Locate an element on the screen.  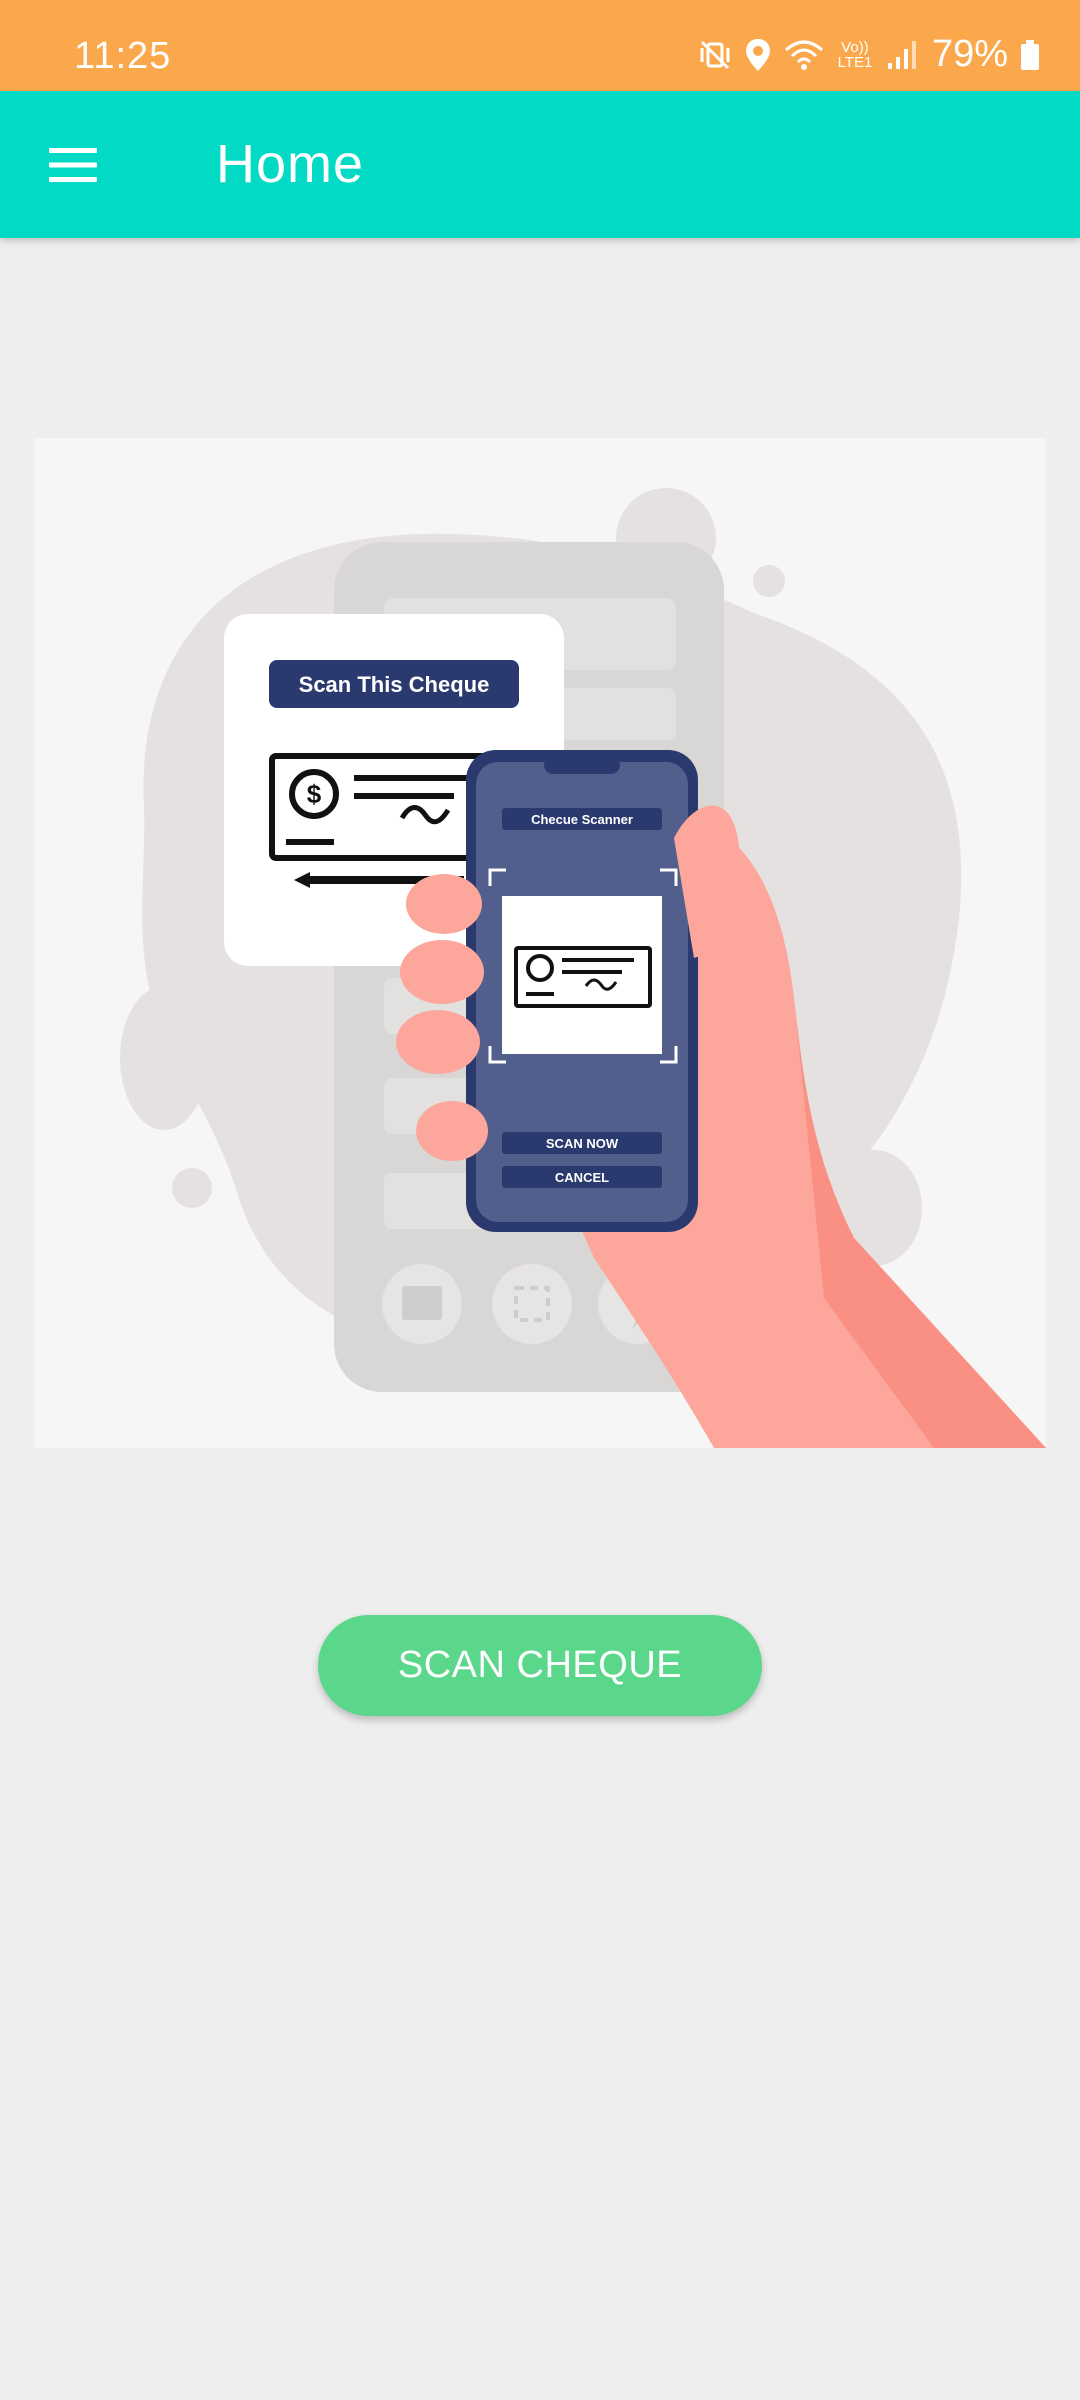
battery-icon is located at coordinates (1030, 55).